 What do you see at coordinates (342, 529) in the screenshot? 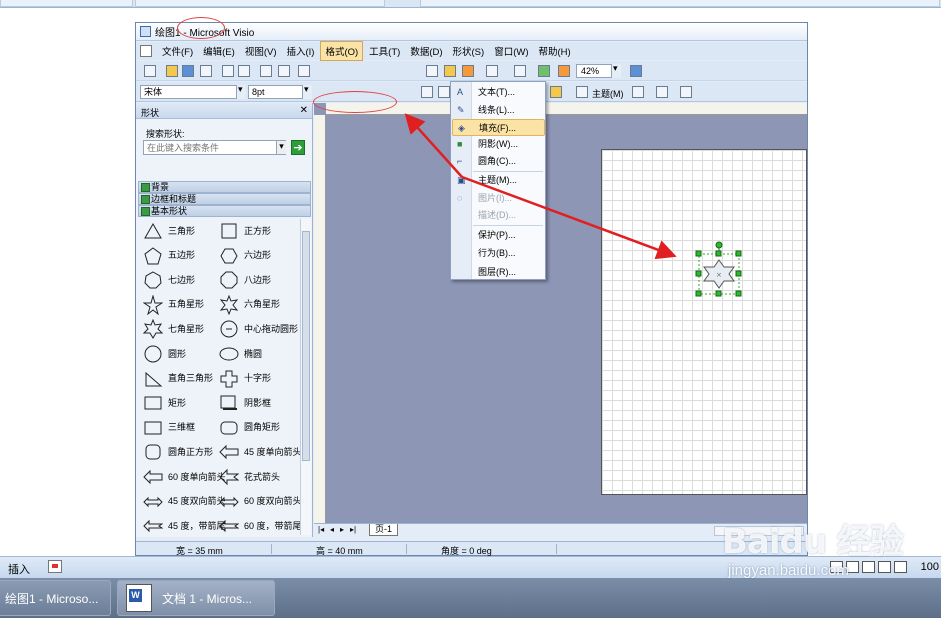
I see `next-page-icon: ▸` at bounding box center [342, 529].